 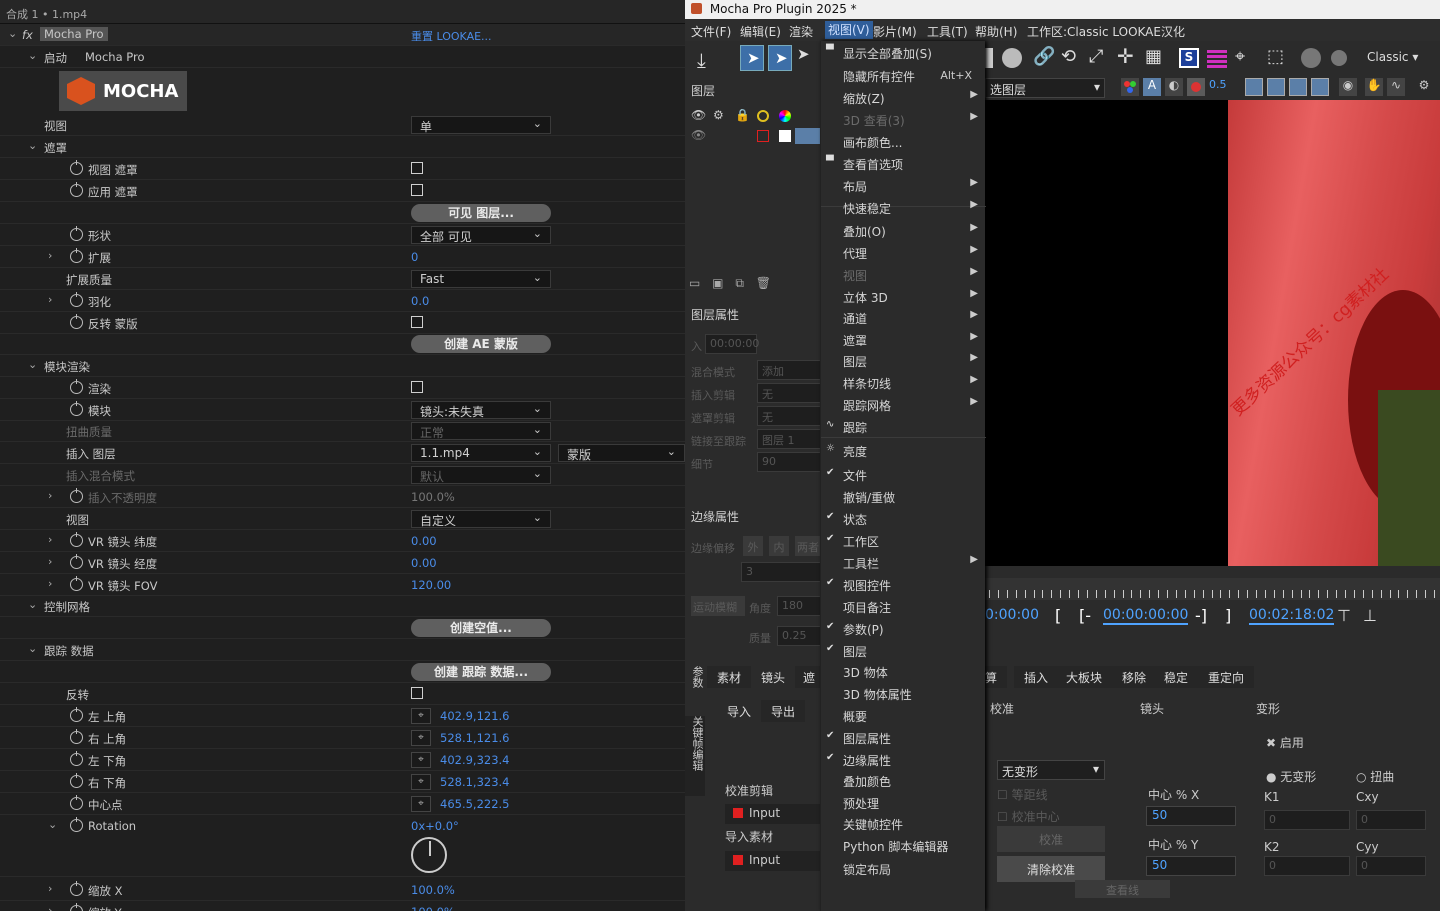 What do you see at coordinates (763, 283) in the screenshot?
I see `trash-icon: 🗑` at bounding box center [763, 283].